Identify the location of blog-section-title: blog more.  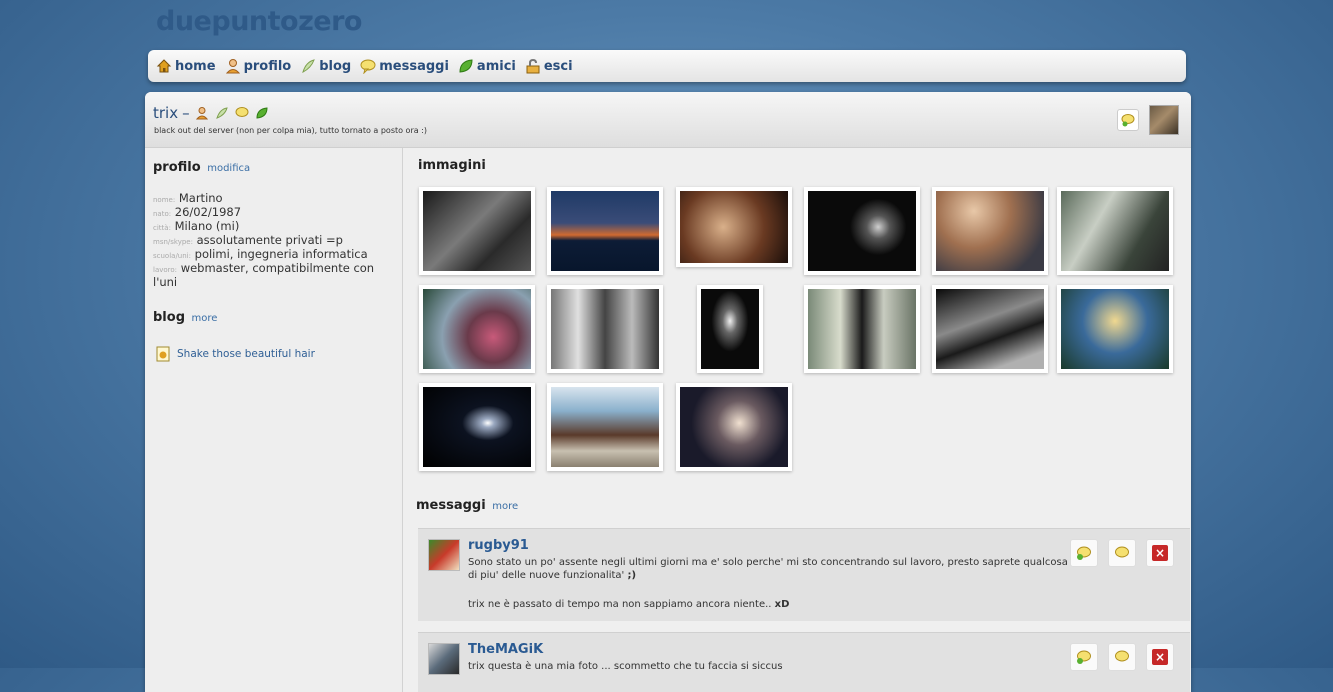
(185, 317).